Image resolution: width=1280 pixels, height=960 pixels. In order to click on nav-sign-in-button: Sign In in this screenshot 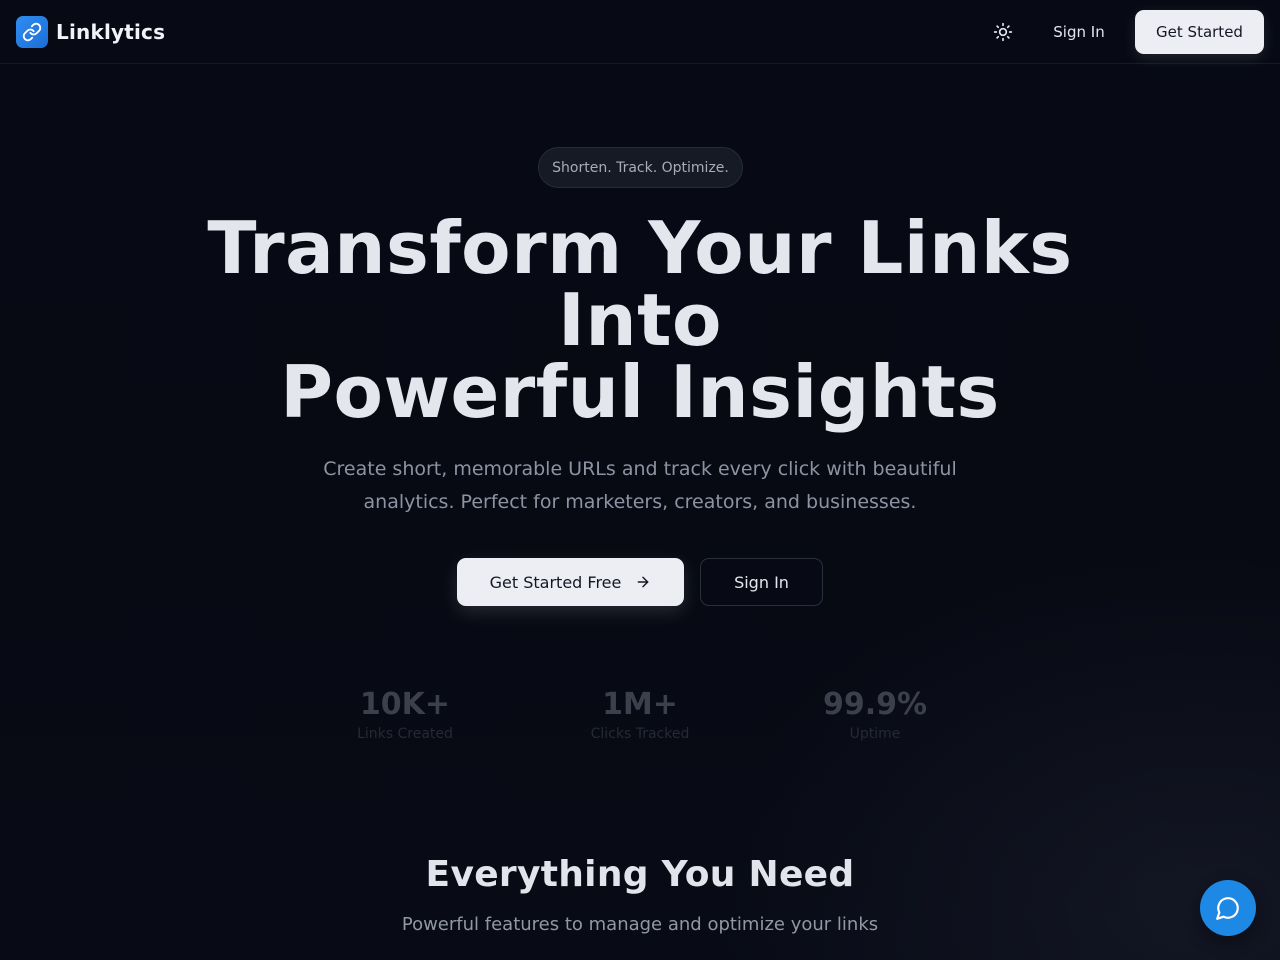, I will do `click(1079, 32)`.